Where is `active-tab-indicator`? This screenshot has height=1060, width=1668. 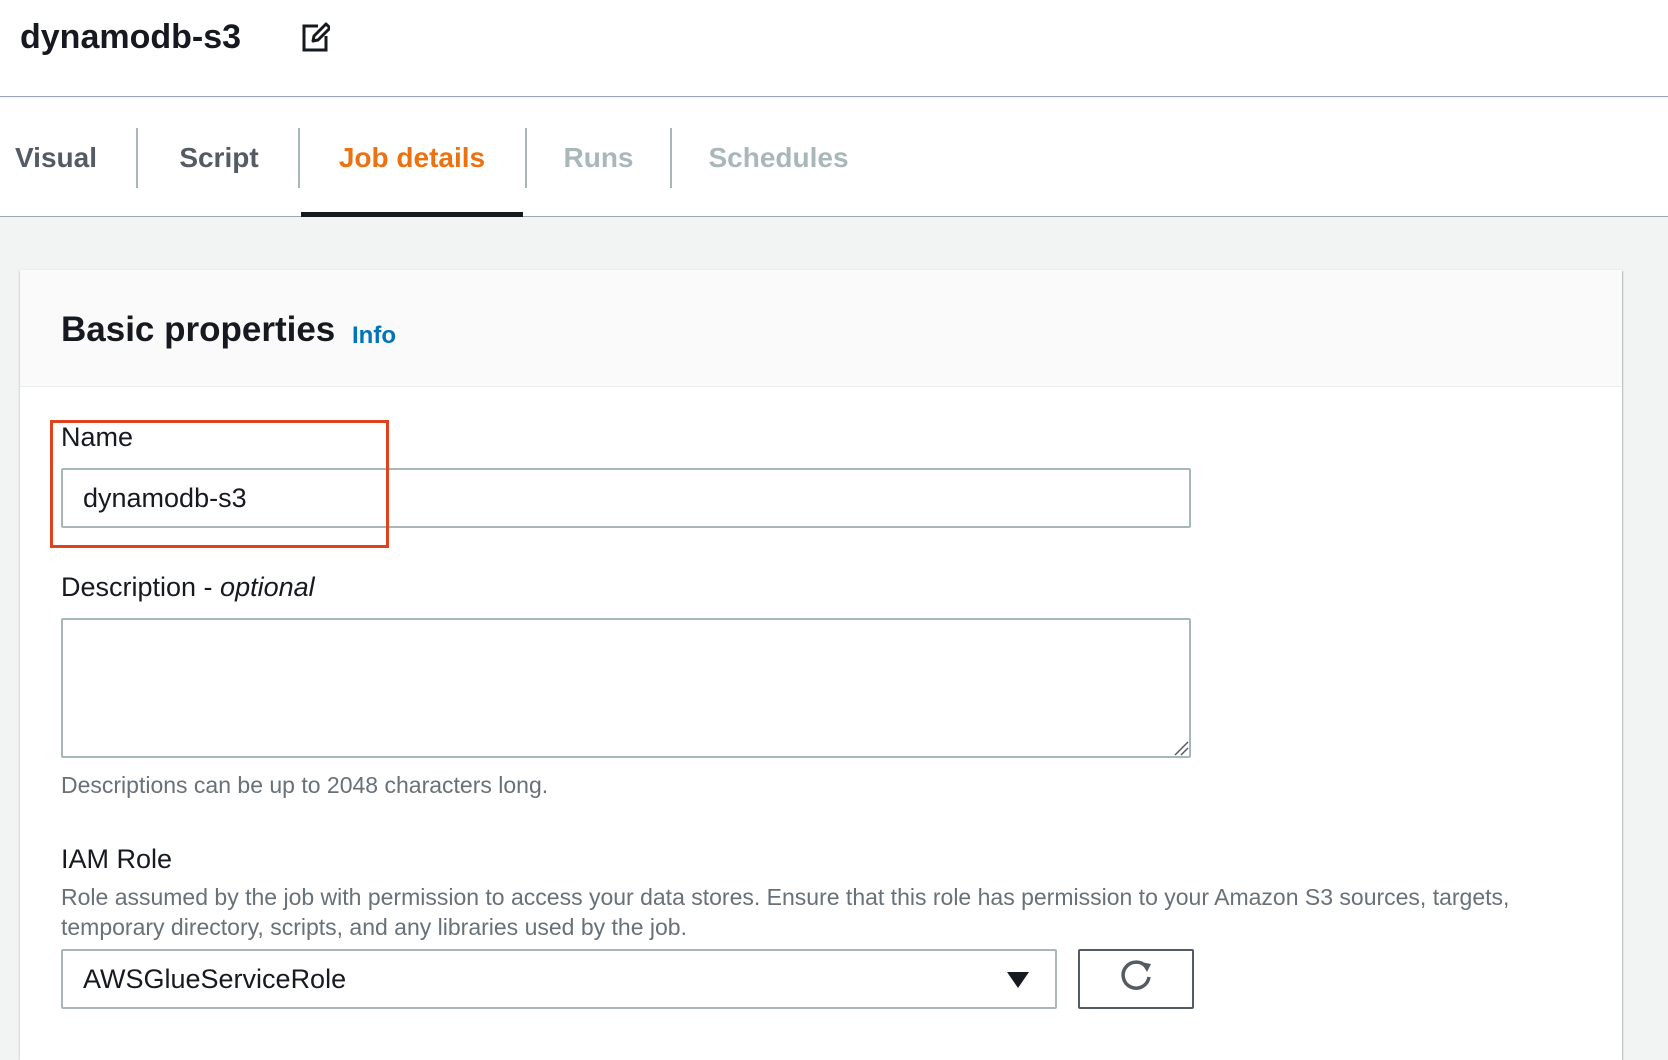 active-tab-indicator is located at coordinates (412, 214).